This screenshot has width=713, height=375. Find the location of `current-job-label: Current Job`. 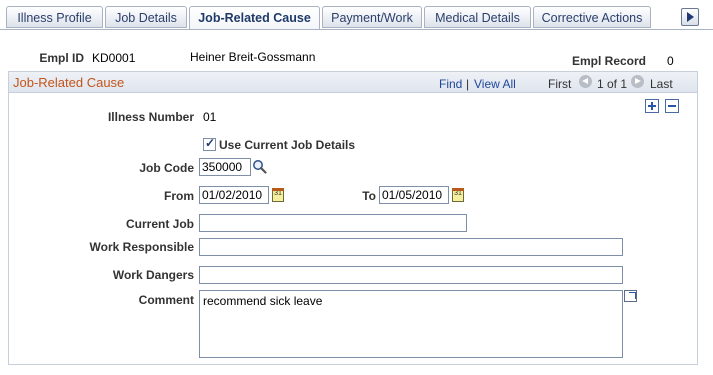

current-job-label: Current Job is located at coordinates (159, 224).